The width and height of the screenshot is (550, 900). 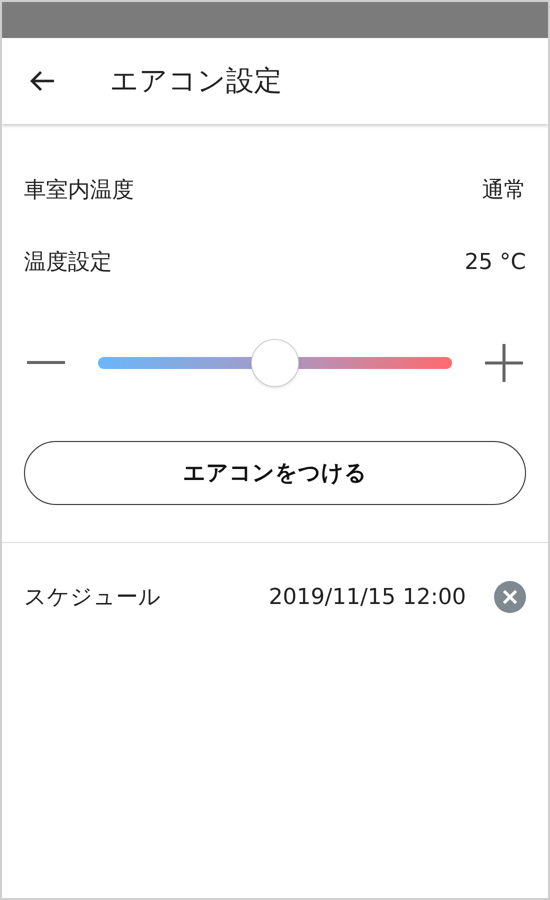 I want to click on setting-value: 25 °C, so click(x=495, y=262).